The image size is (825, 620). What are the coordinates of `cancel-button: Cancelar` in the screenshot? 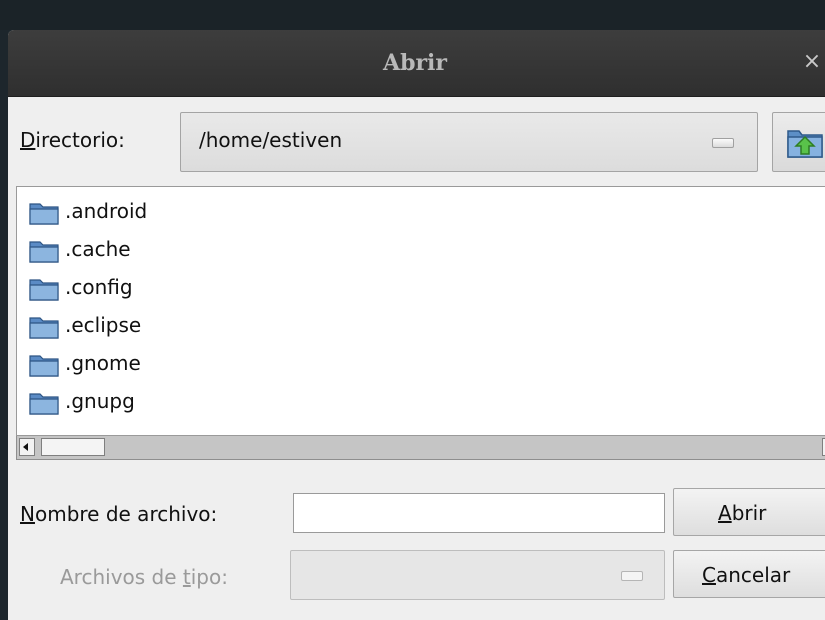 It's located at (749, 574).